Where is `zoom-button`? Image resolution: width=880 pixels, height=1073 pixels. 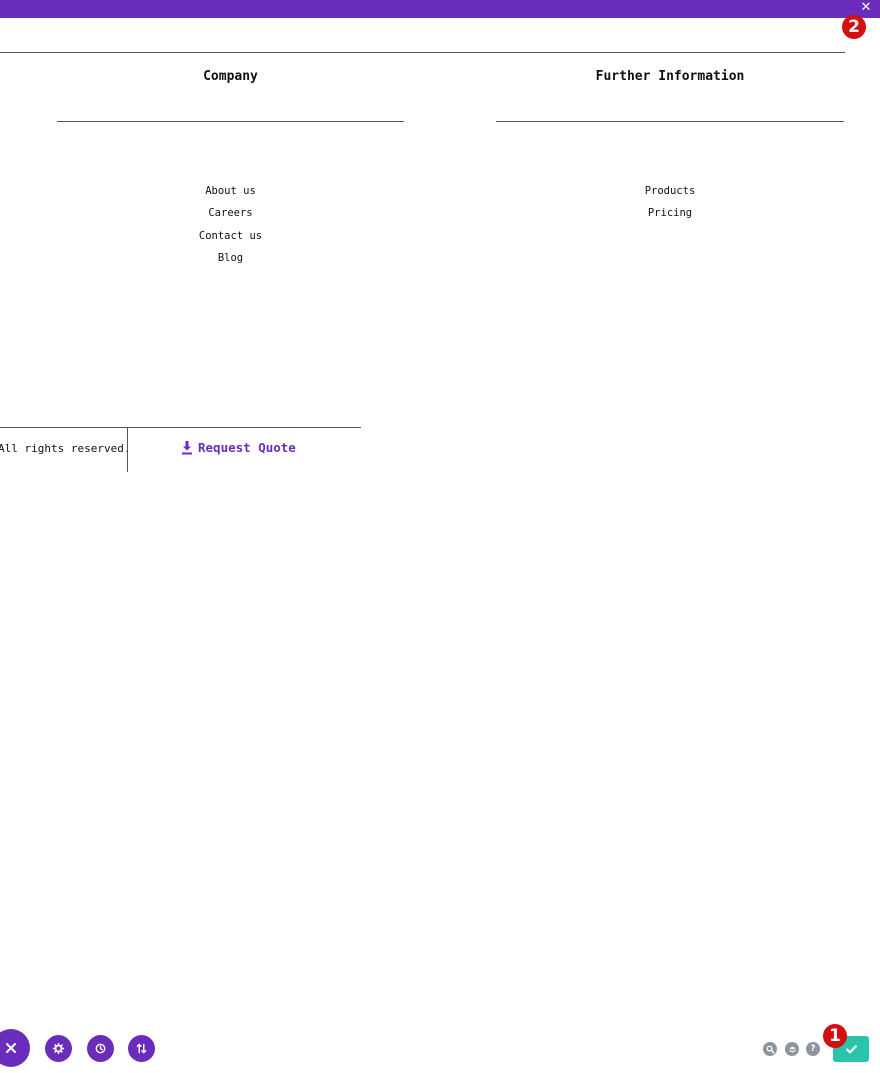
zoom-button is located at coordinates (770, 1049).